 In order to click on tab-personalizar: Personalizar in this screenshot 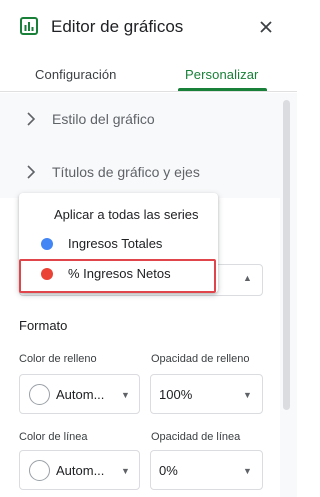, I will do `click(221, 74)`.